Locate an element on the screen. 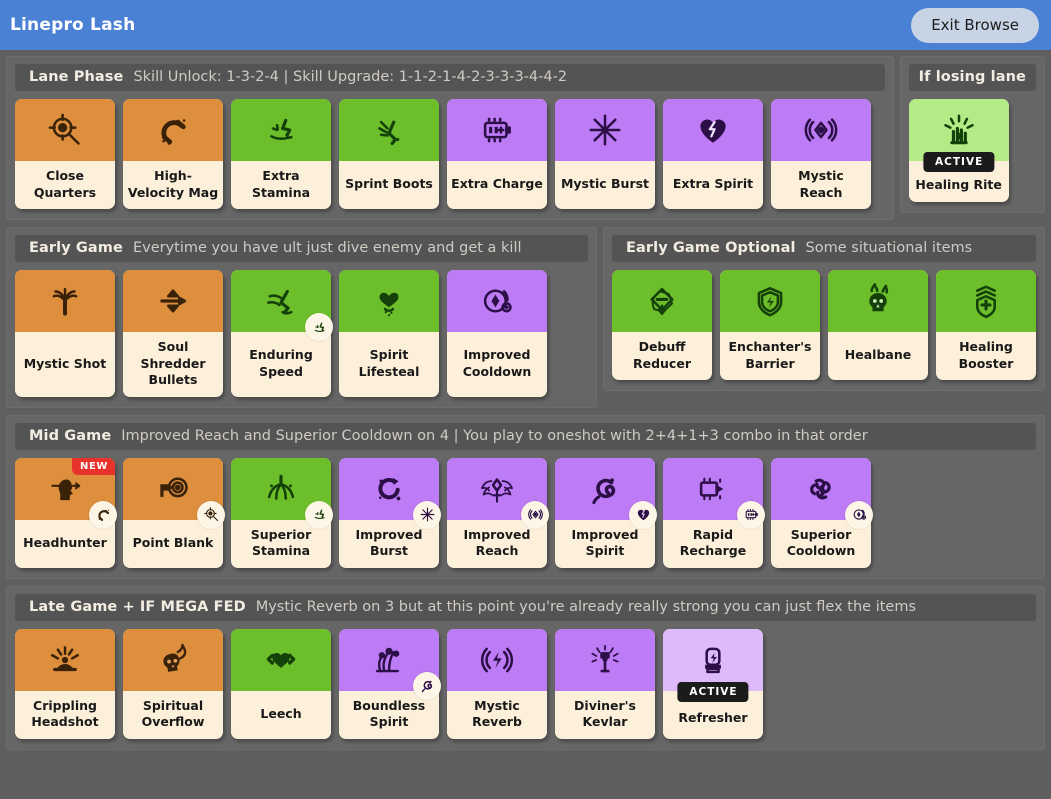 This screenshot has width=1051, height=799. item-card: ACTIVE Healing Rite is located at coordinates (958, 150).